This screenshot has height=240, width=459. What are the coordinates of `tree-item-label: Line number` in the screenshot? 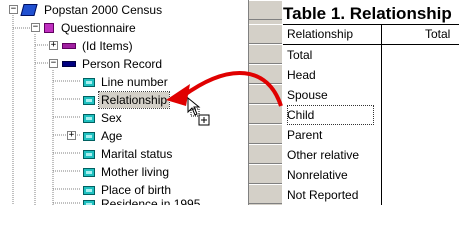 It's located at (134, 82).